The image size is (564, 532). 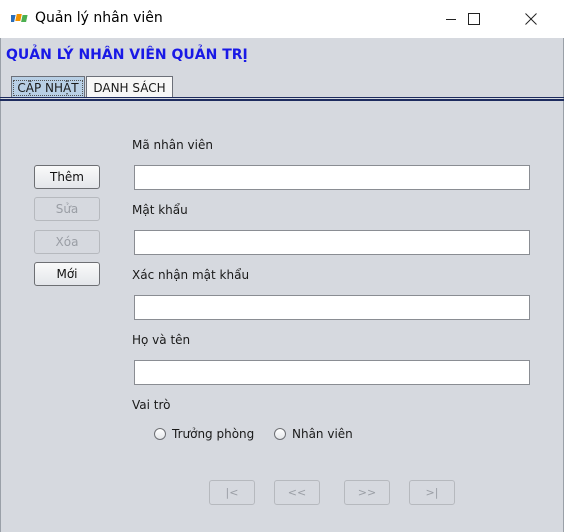 I want to click on tab-list-label: DANH SÁCH, so click(x=129, y=87).